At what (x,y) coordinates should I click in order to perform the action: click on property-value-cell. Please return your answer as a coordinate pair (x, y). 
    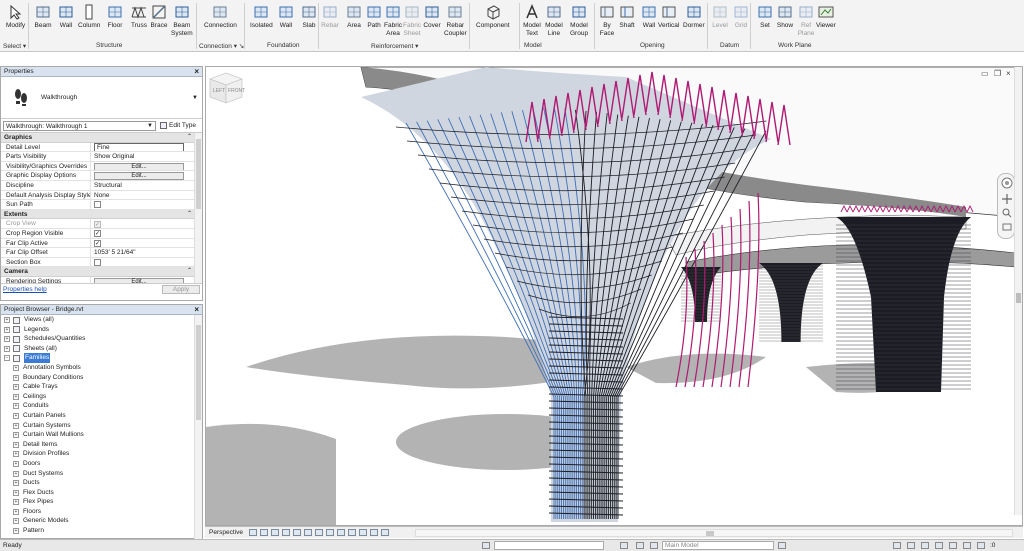
    Looking at the image, I should click on (146, 262).